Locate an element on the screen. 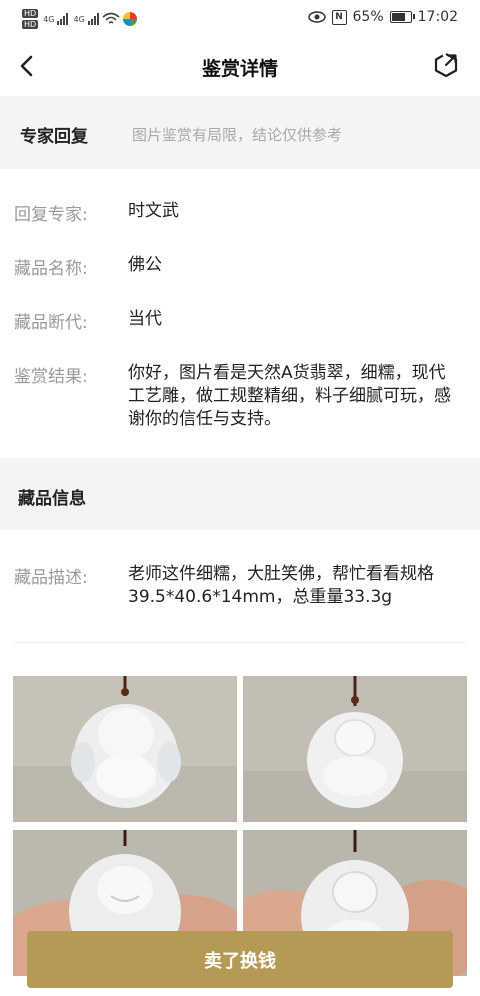  expert-reply-bar: 专家回复 图片鉴赏有局限，结论仅供参考 is located at coordinates (240, 132).